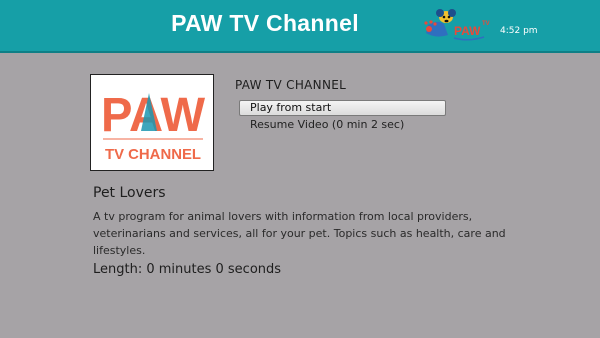 Image resolution: width=600 pixels, height=338 pixels. What do you see at coordinates (327, 124) in the screenshot?
I see `resume-video-button: Resume Video (0 min 2 sec)` at bounding box center [327, 124].